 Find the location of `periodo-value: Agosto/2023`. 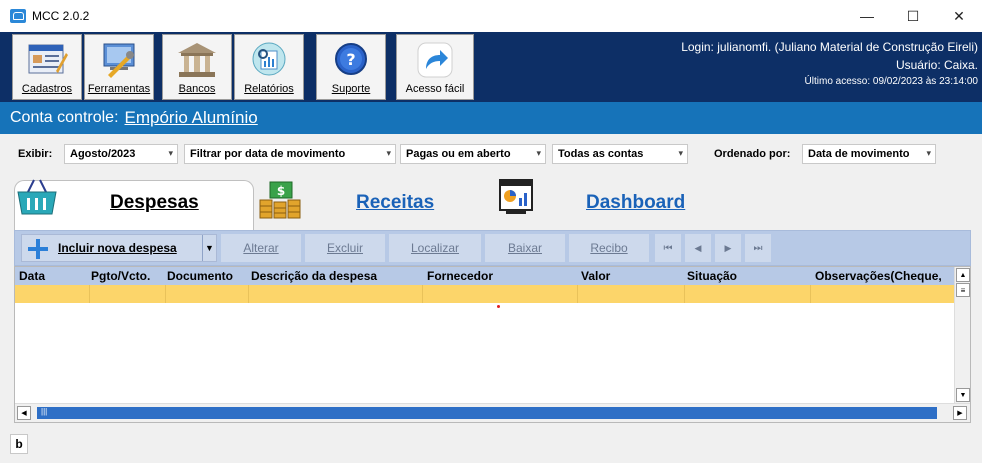

periodo-value: Agosto/2023 is located at coordinates (103, 154).